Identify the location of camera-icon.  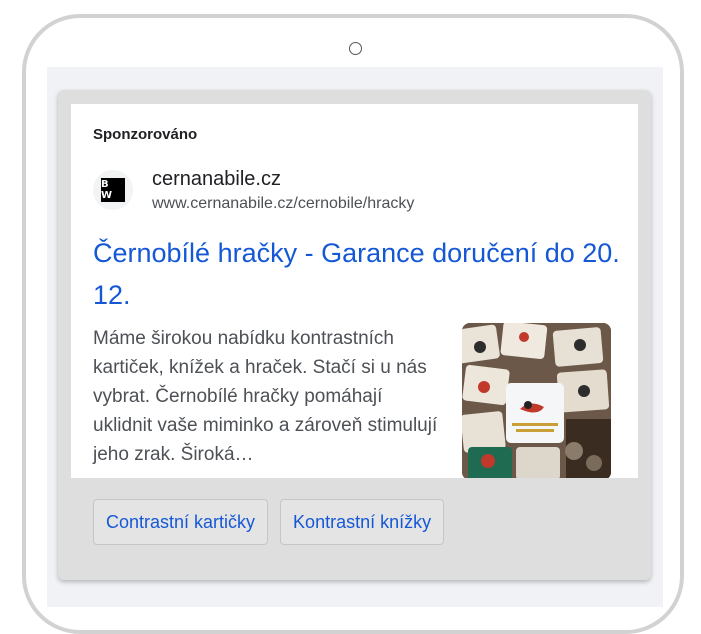
(355, 48).